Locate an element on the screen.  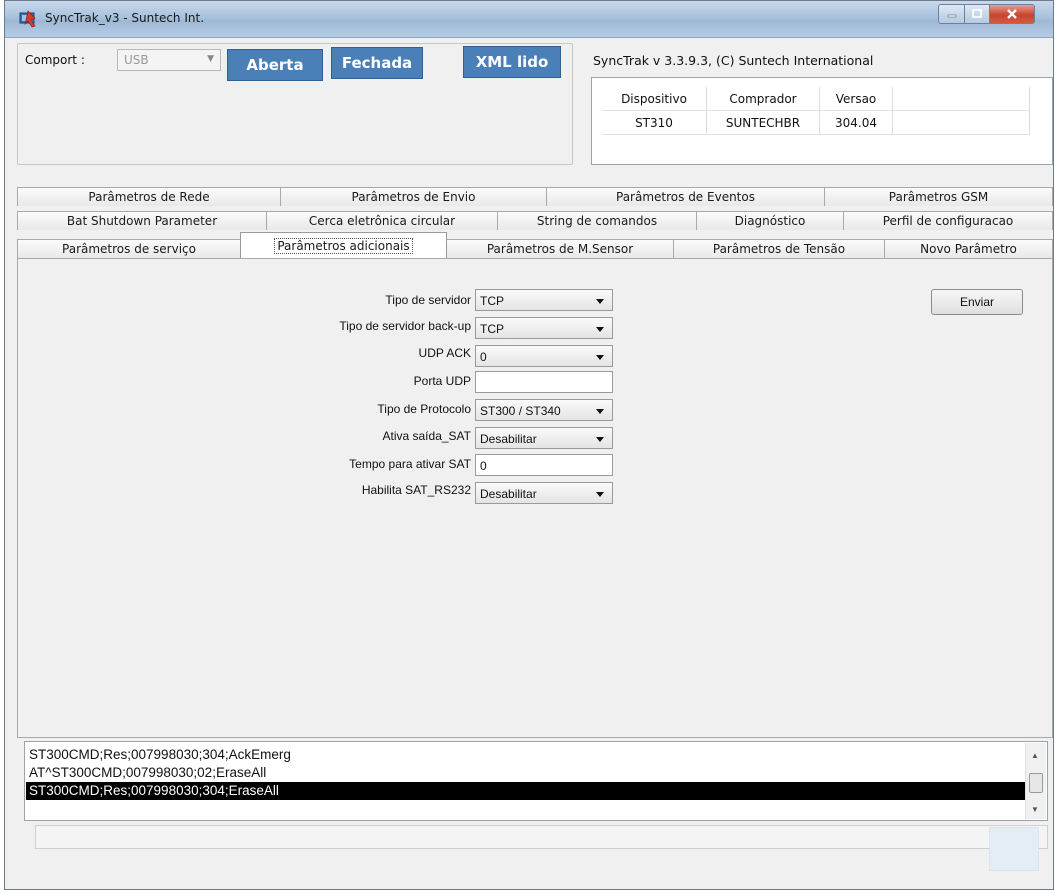
tab-label: Parâmetros de M.Sensor is located at coordinates (560, 249).